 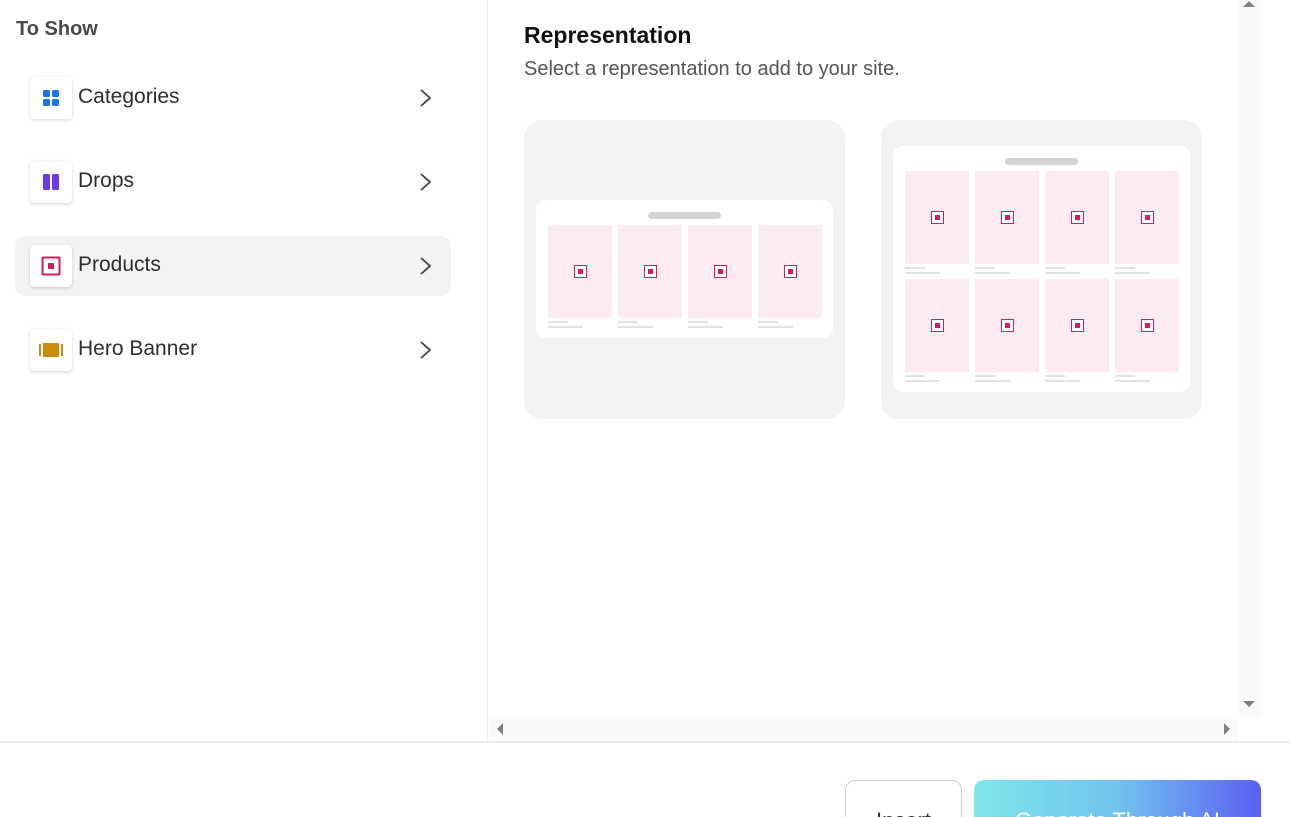 What do you see at coordinates (1249, 704) in the screenshot?
I see `scroll-down-arrow-icon` at bounding box center [1249, 704].